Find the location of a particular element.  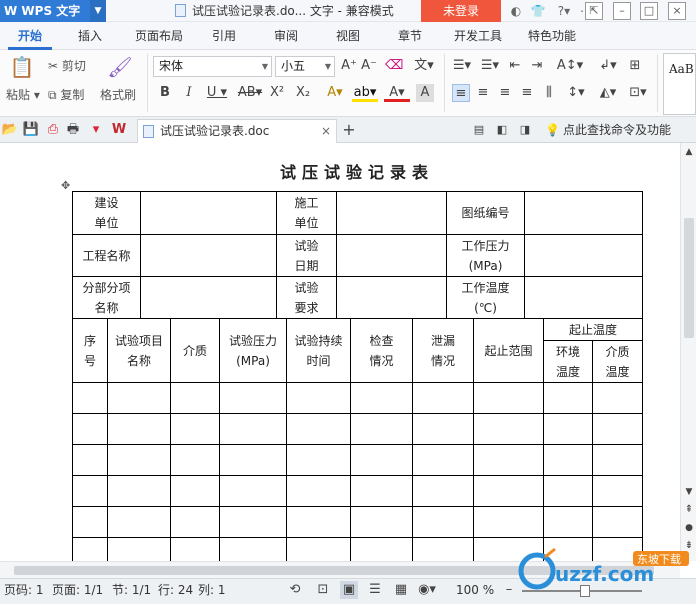

table-cell: 施工 单位 is located at coordinates (306, 213).